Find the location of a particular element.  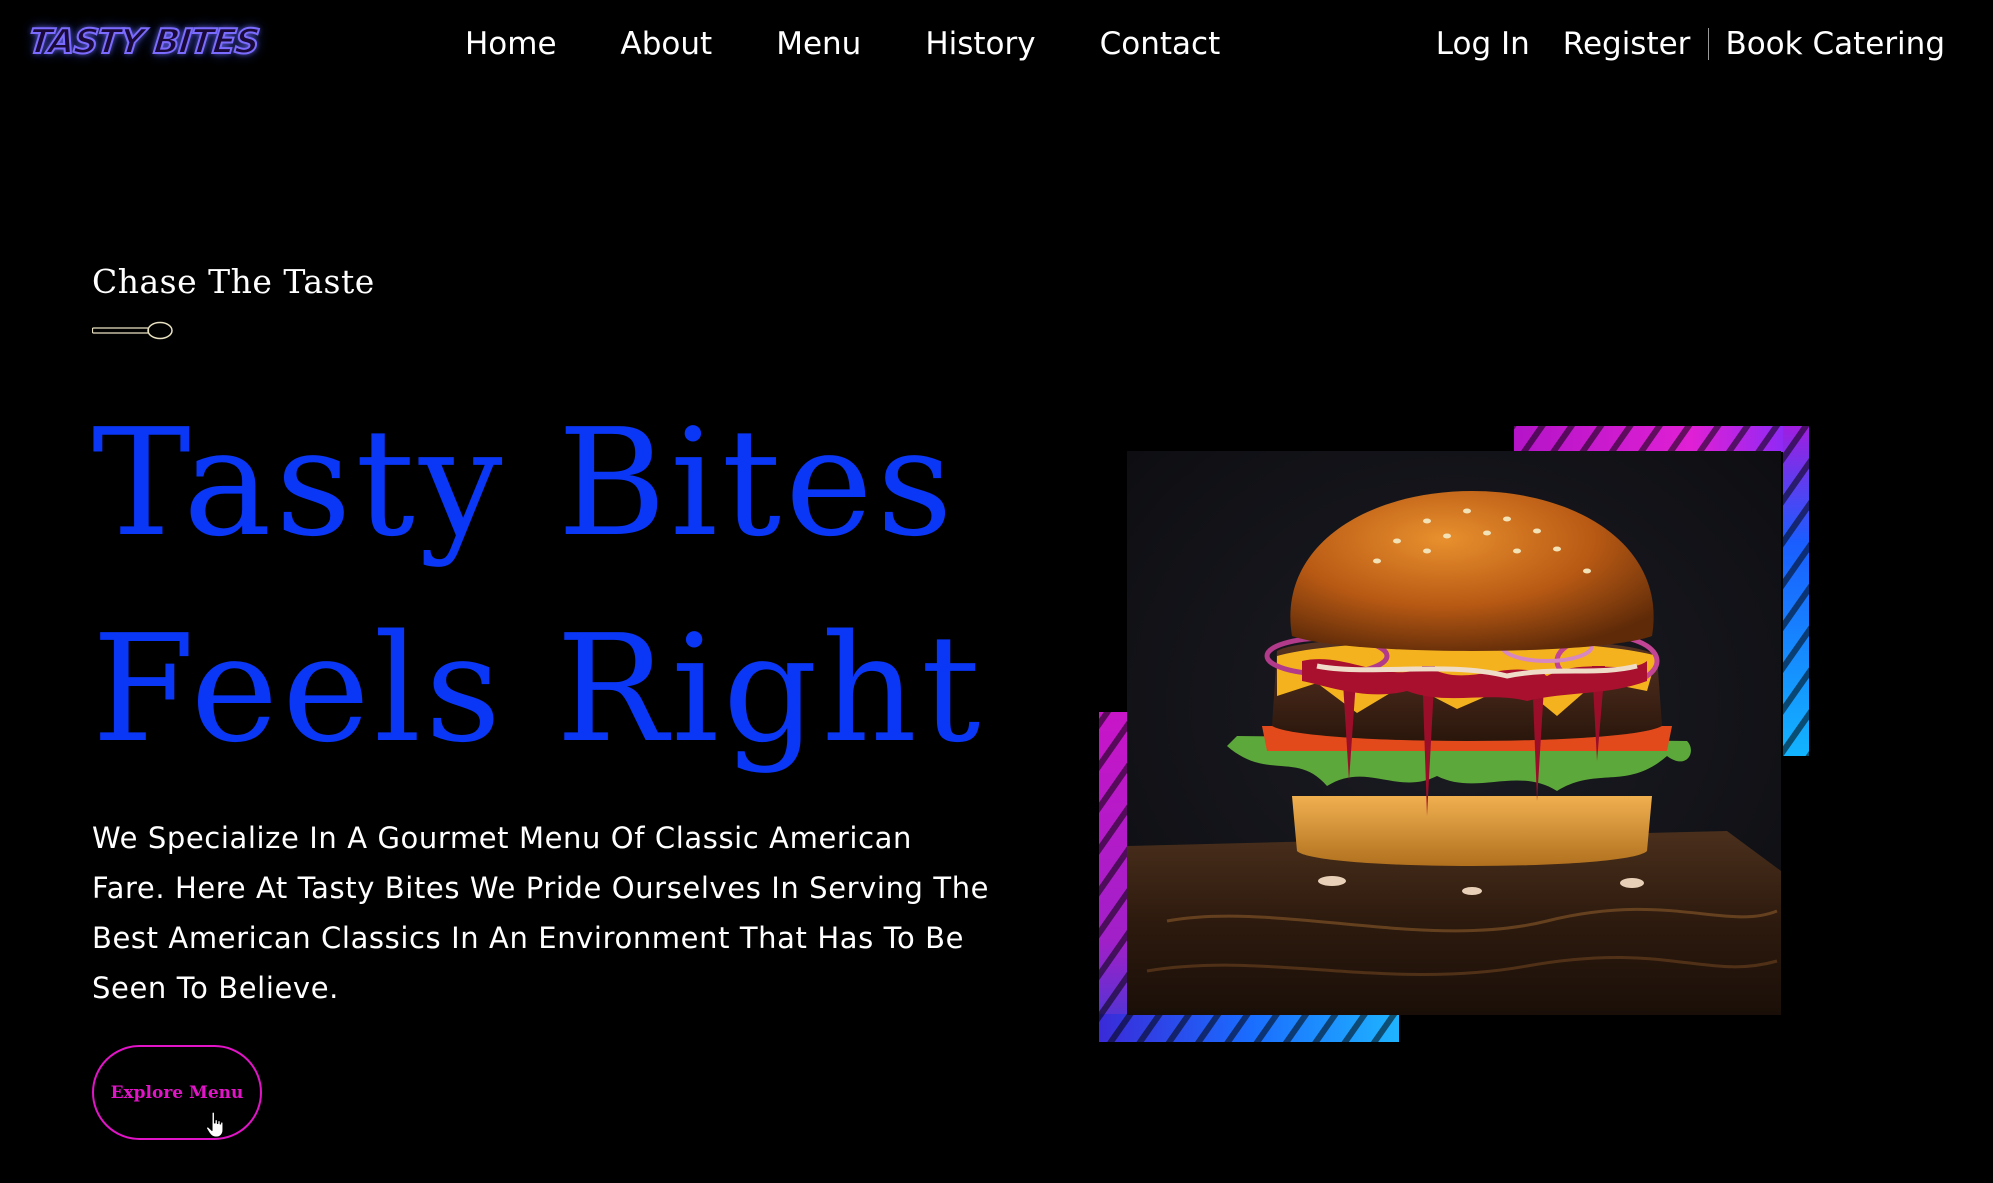

main-nav: Home About Menu History Contact is located at coordinates (874, 44).